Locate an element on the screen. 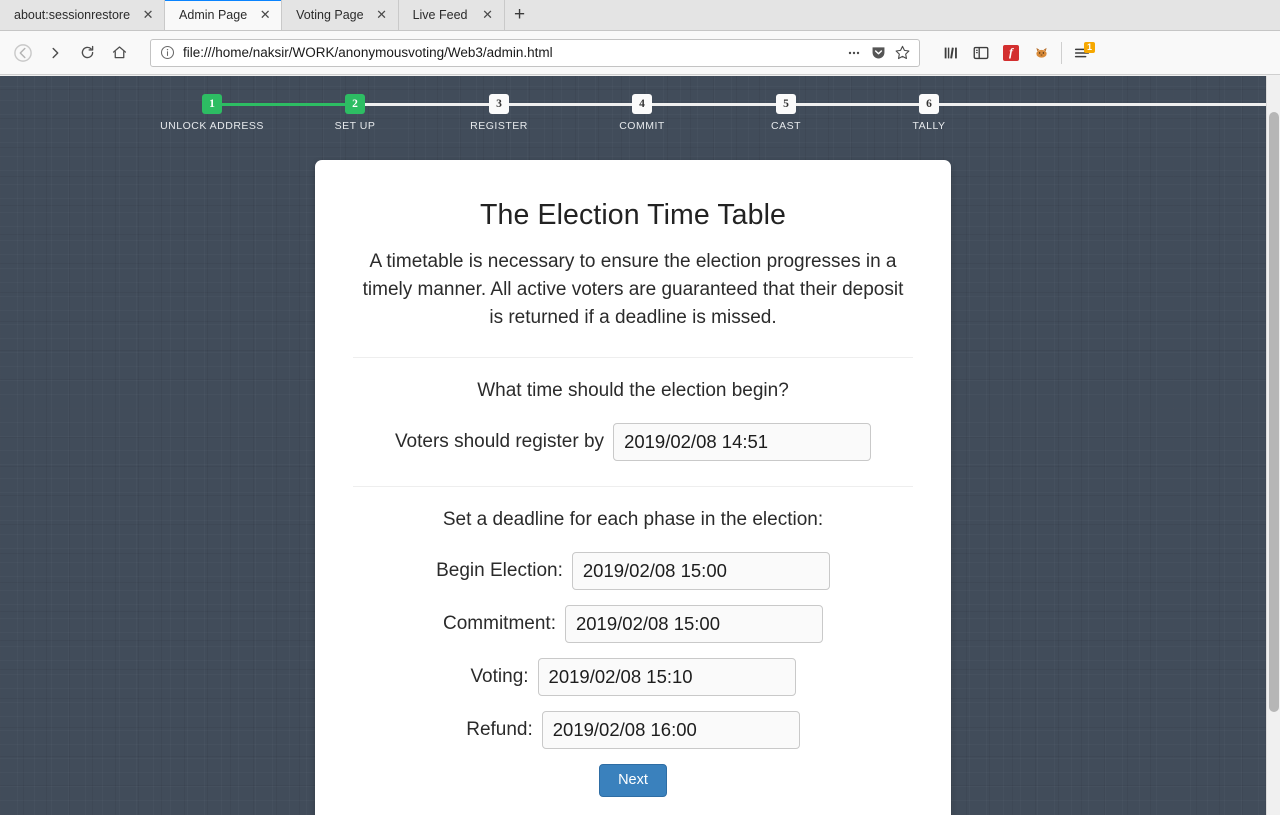 The width and height of the screenshot is (1280, 815). voting-label: Voting: is located at coordinates (499, 676).